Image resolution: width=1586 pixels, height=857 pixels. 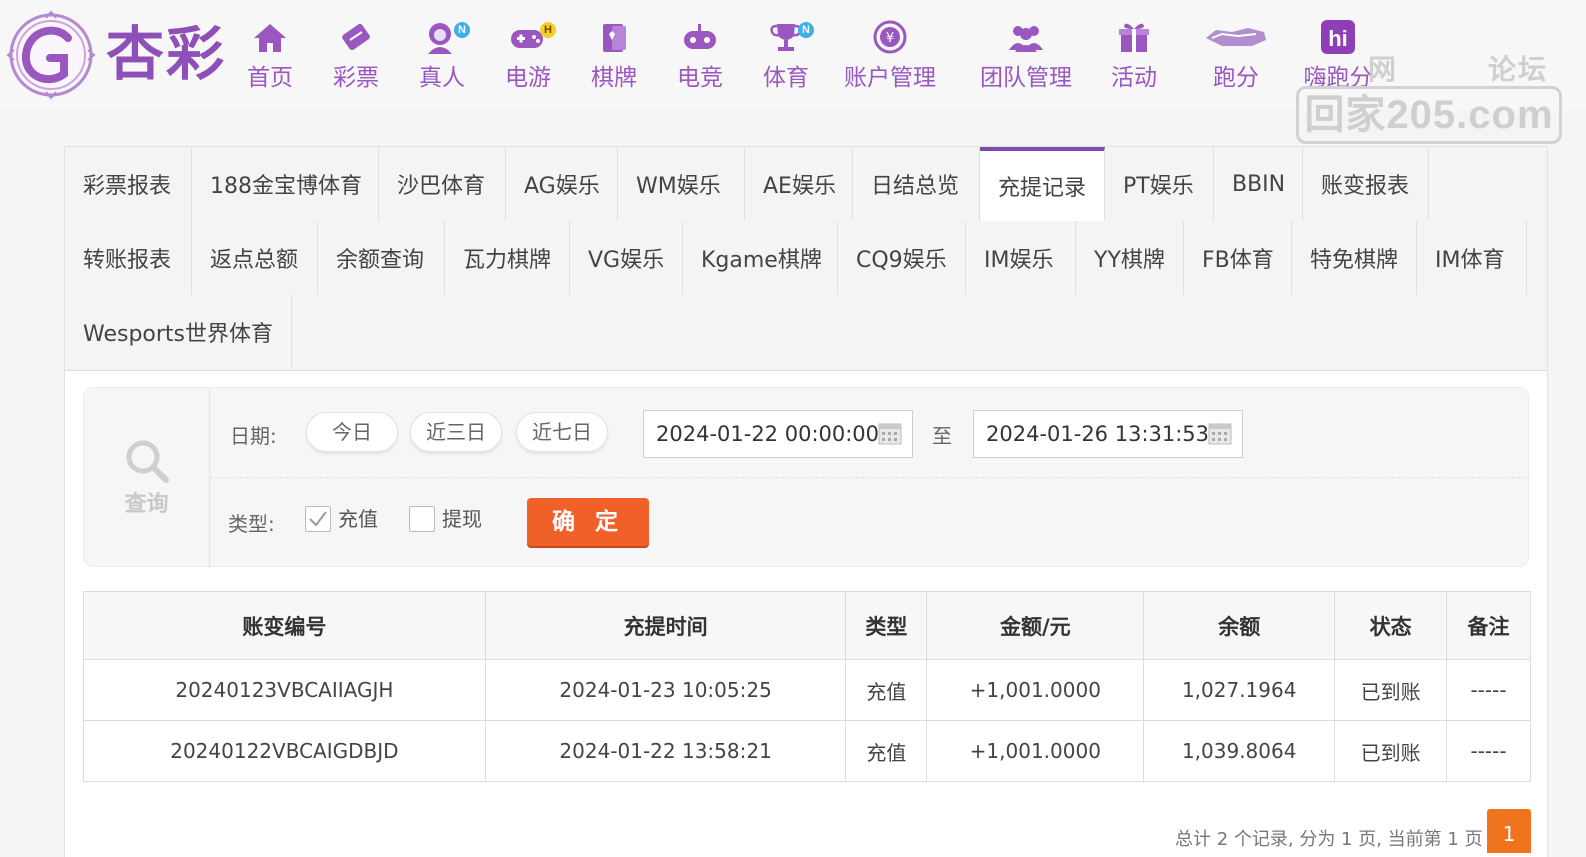 I want to click on col-header-amount: 金额/元, so click(x=1035, y=625).